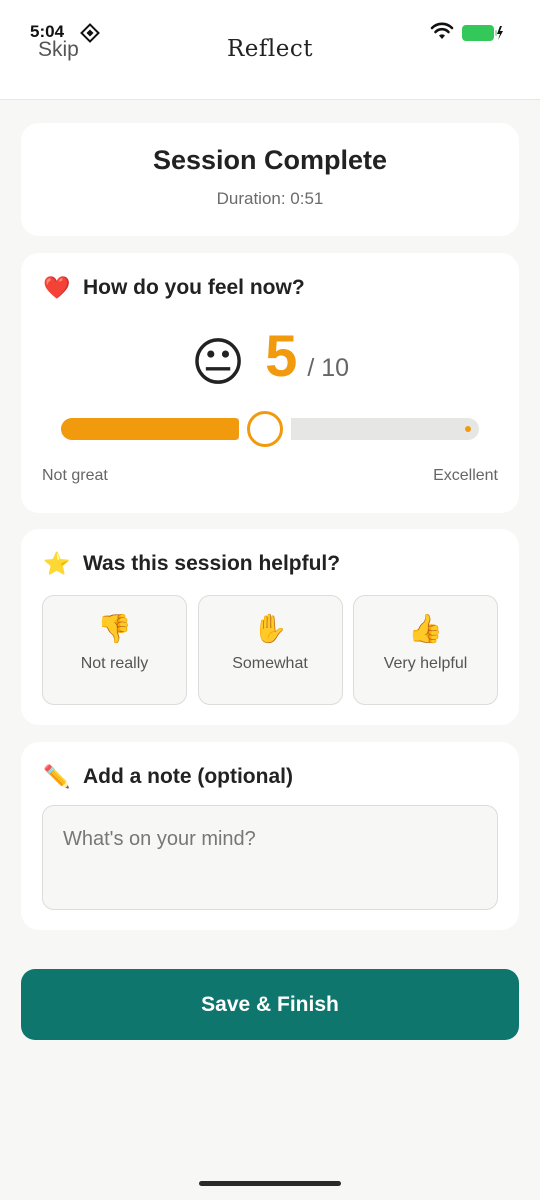  I want to click on slider-end-dot, so click(468, 429).